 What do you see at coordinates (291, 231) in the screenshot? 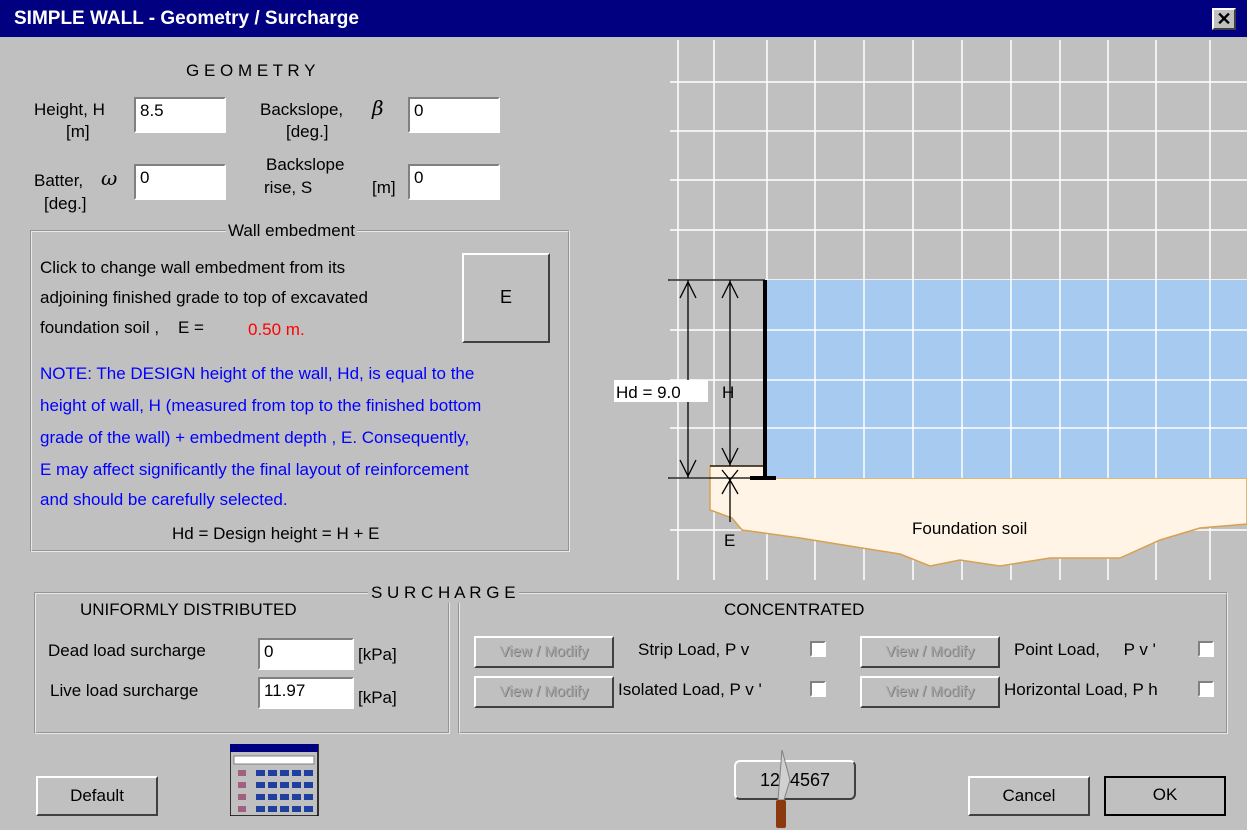
I see `embedment-legend: Wall embedment` at bounding box center [291, 231].